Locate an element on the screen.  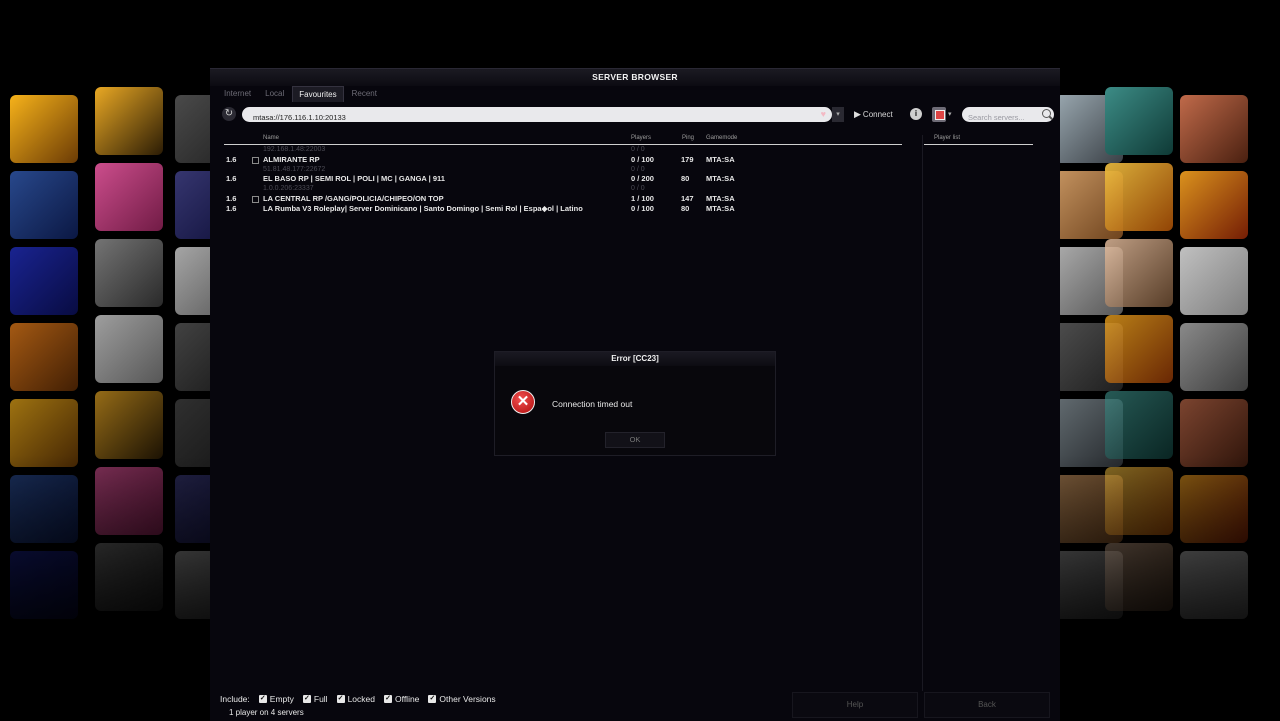
panel-divider is located at coordinates (922, 413).